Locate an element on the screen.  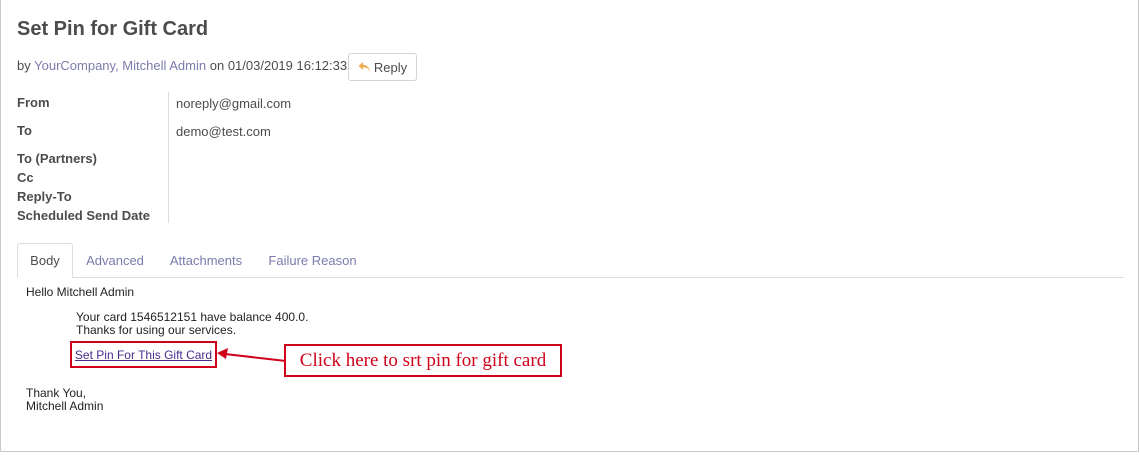
fields-divider is located at coordinates (168, 157).